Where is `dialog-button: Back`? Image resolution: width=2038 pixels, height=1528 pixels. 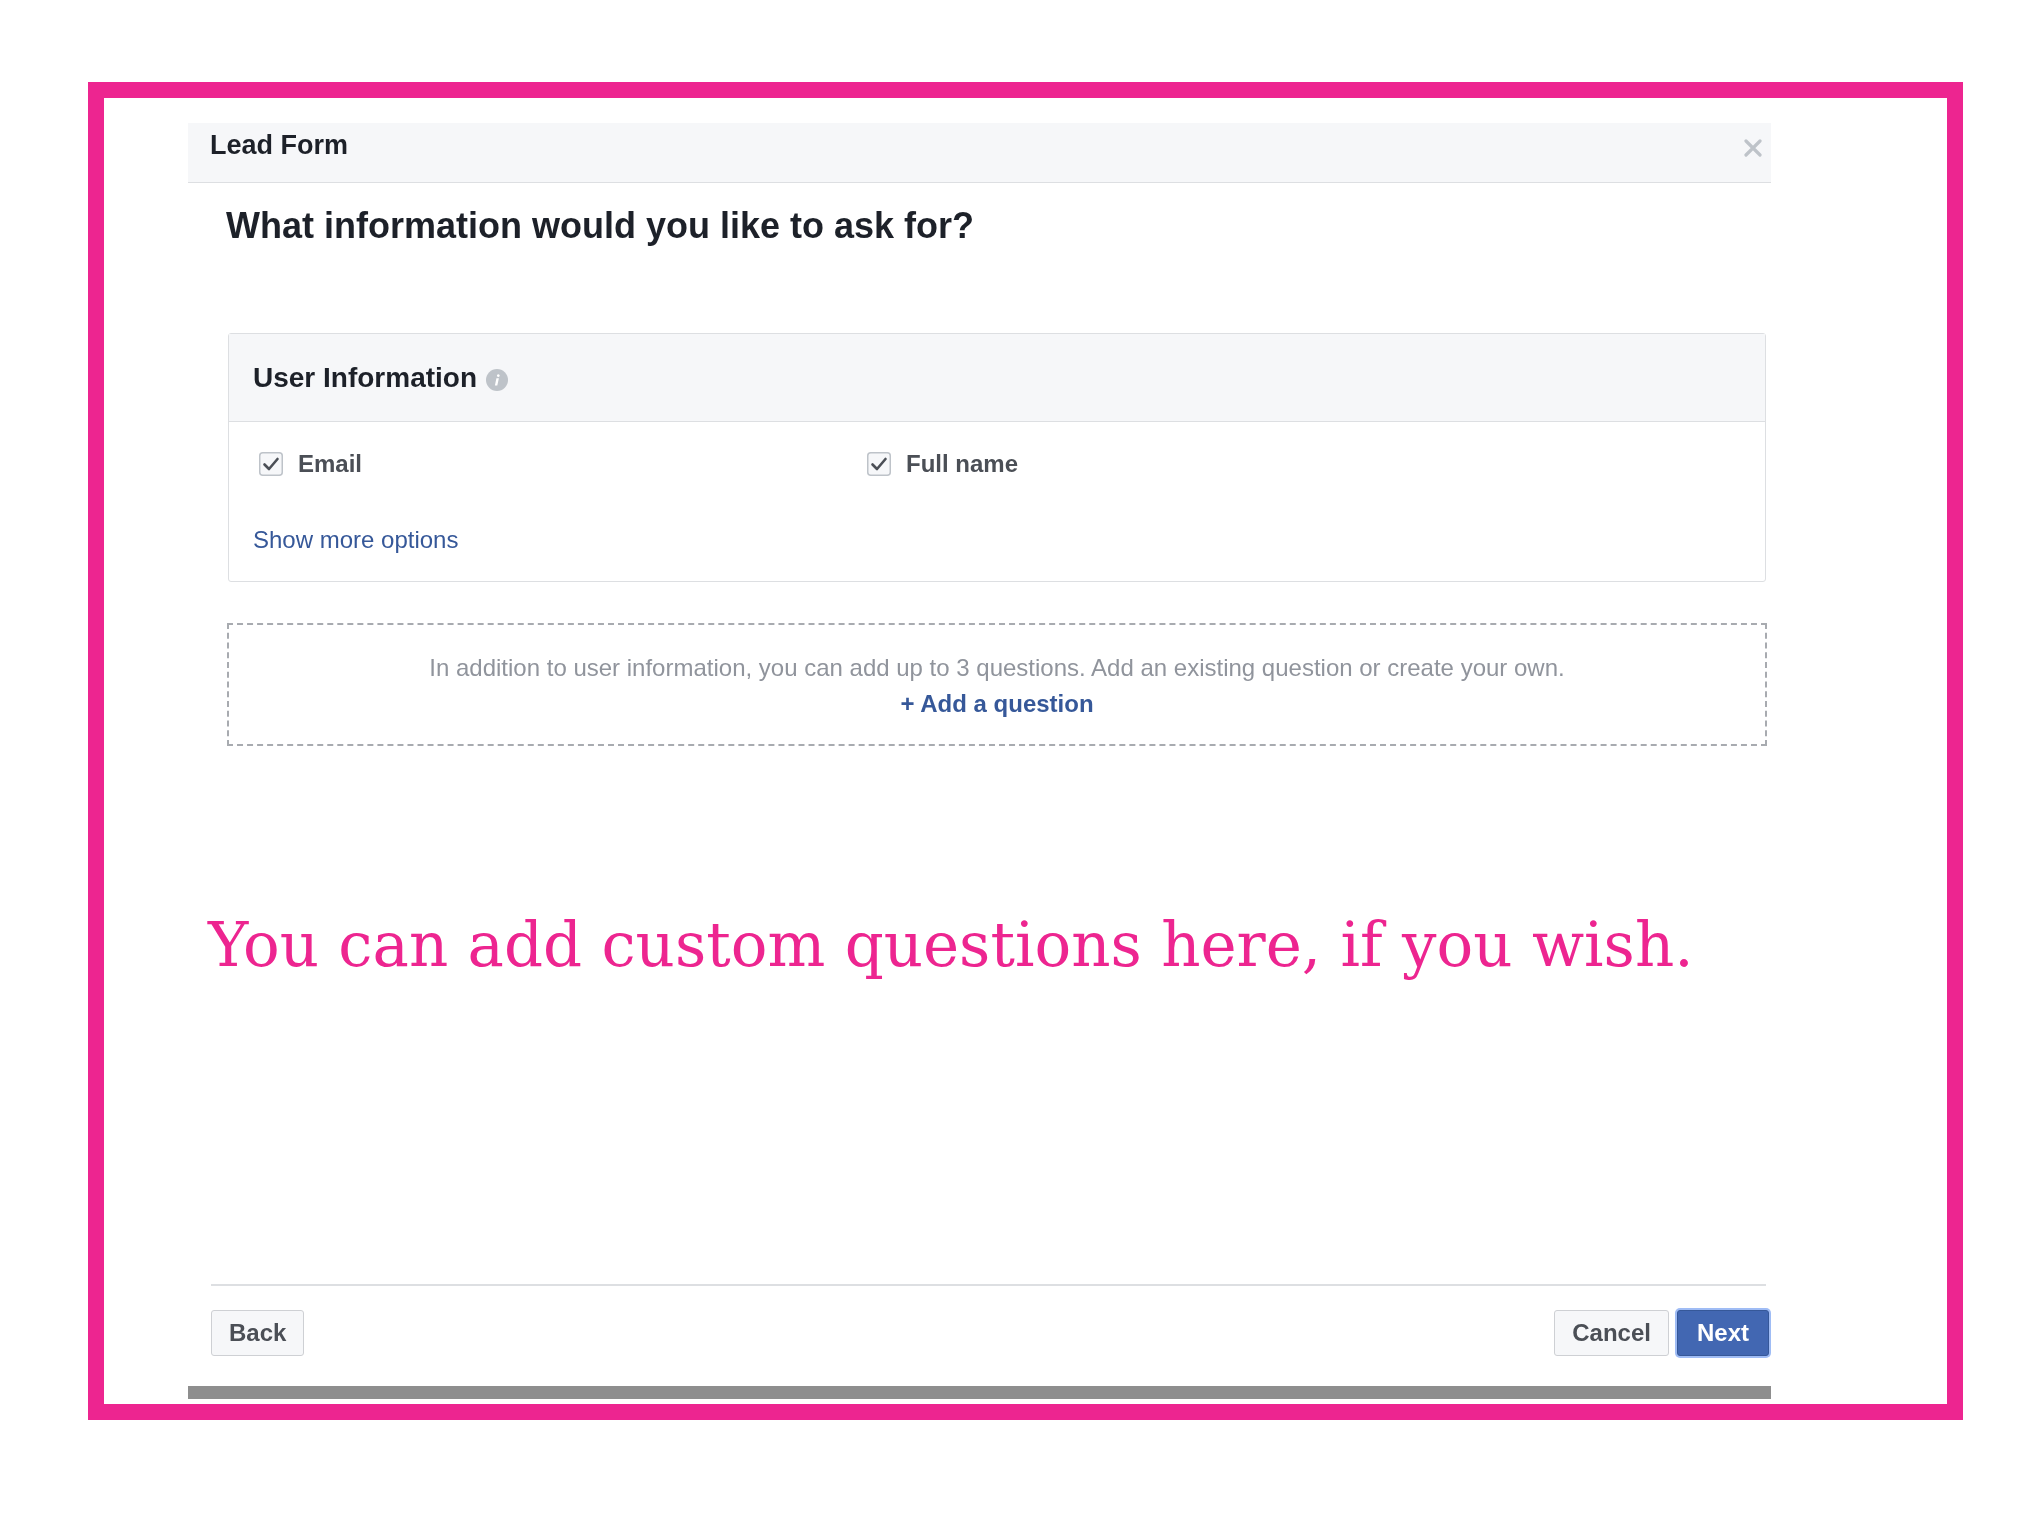
dialog-button: Back is located at coordinates (258, 1333).